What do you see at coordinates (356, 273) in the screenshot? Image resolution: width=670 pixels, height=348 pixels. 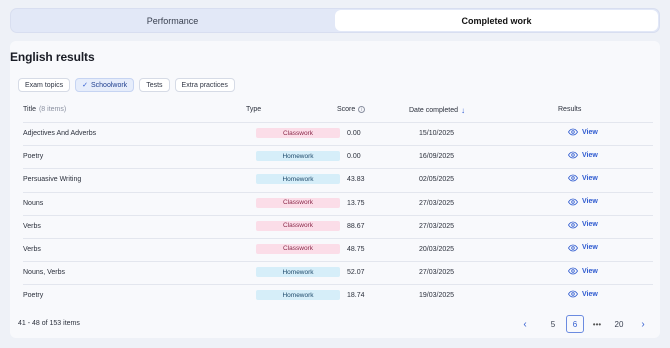 I see `row-score: 52.07` at bounding box center [356, 273].